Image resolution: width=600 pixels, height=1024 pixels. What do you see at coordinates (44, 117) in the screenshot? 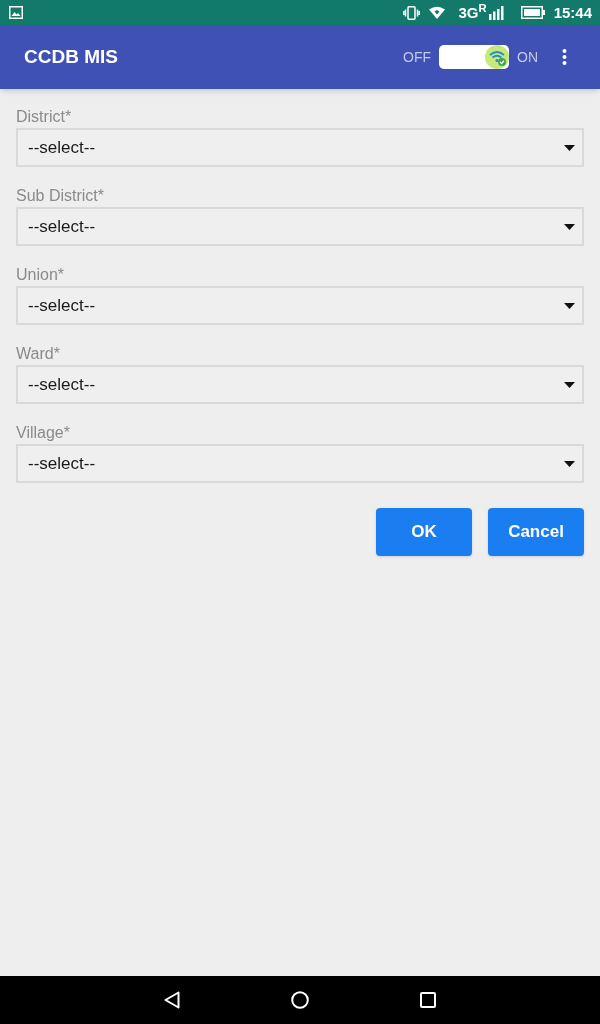
I see `field-label: District*` at bounding box center [44, 117].